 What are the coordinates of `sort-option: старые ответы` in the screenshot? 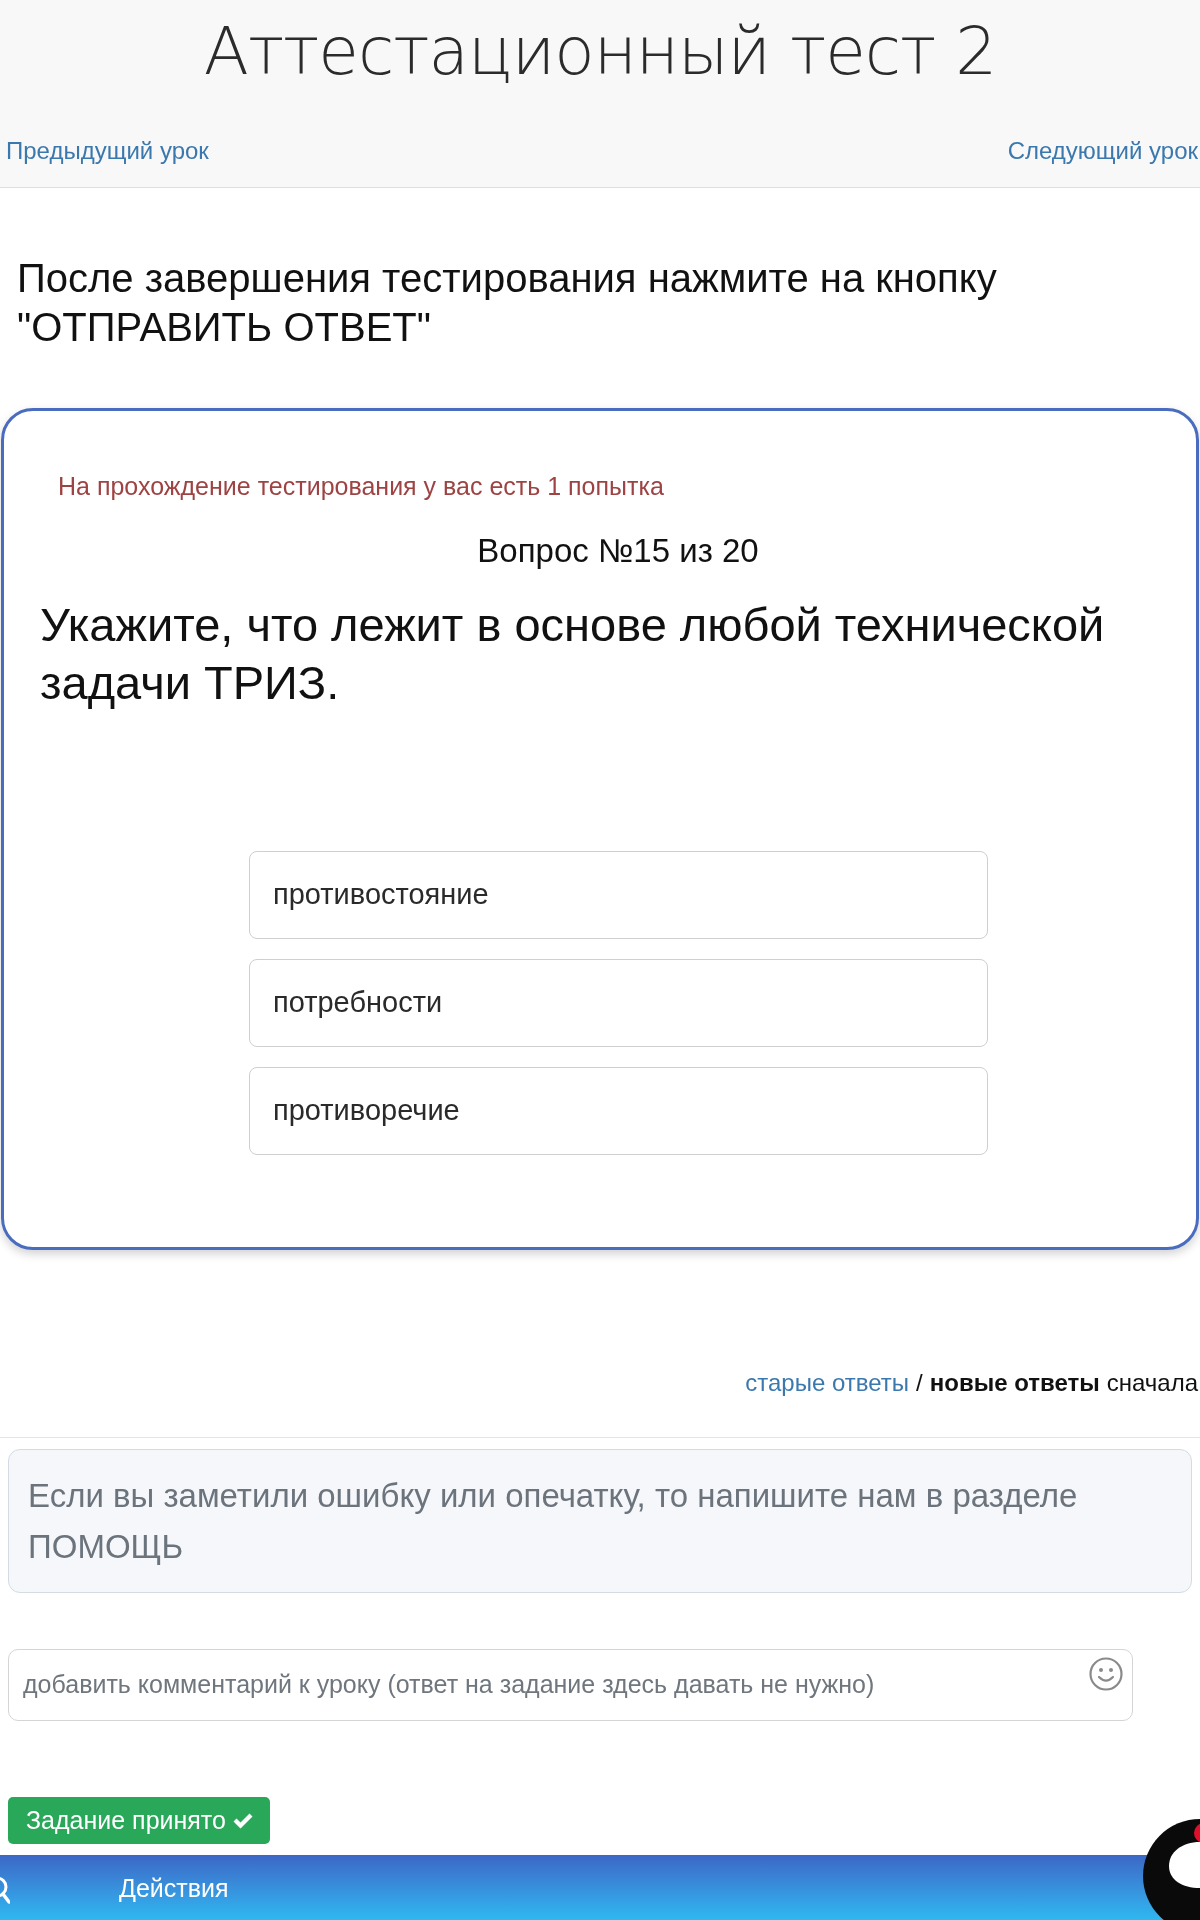 It's located at (827, 1383).